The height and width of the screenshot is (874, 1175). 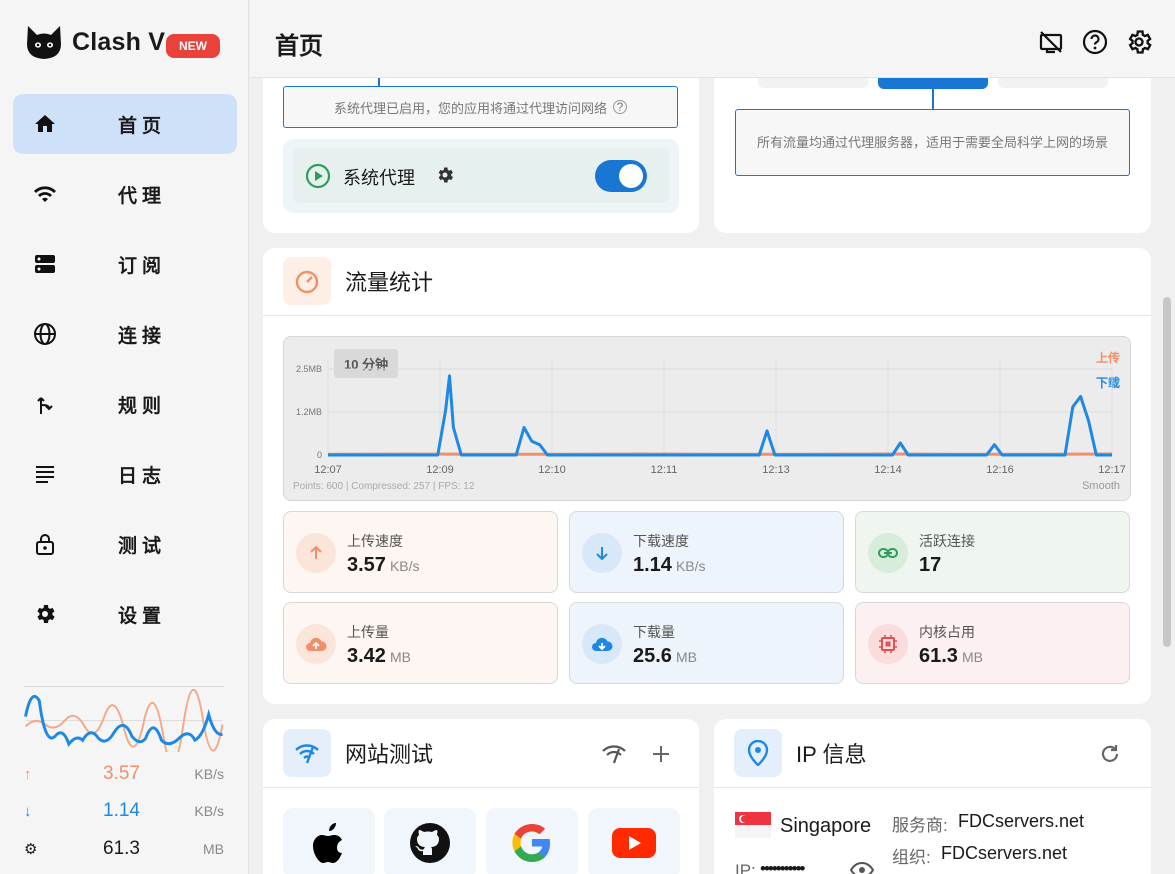 What do you see at coordinates (142, 336) in the screenshot?
I see `sidebar-item-label: 连接` at bounding box center [142, 336].